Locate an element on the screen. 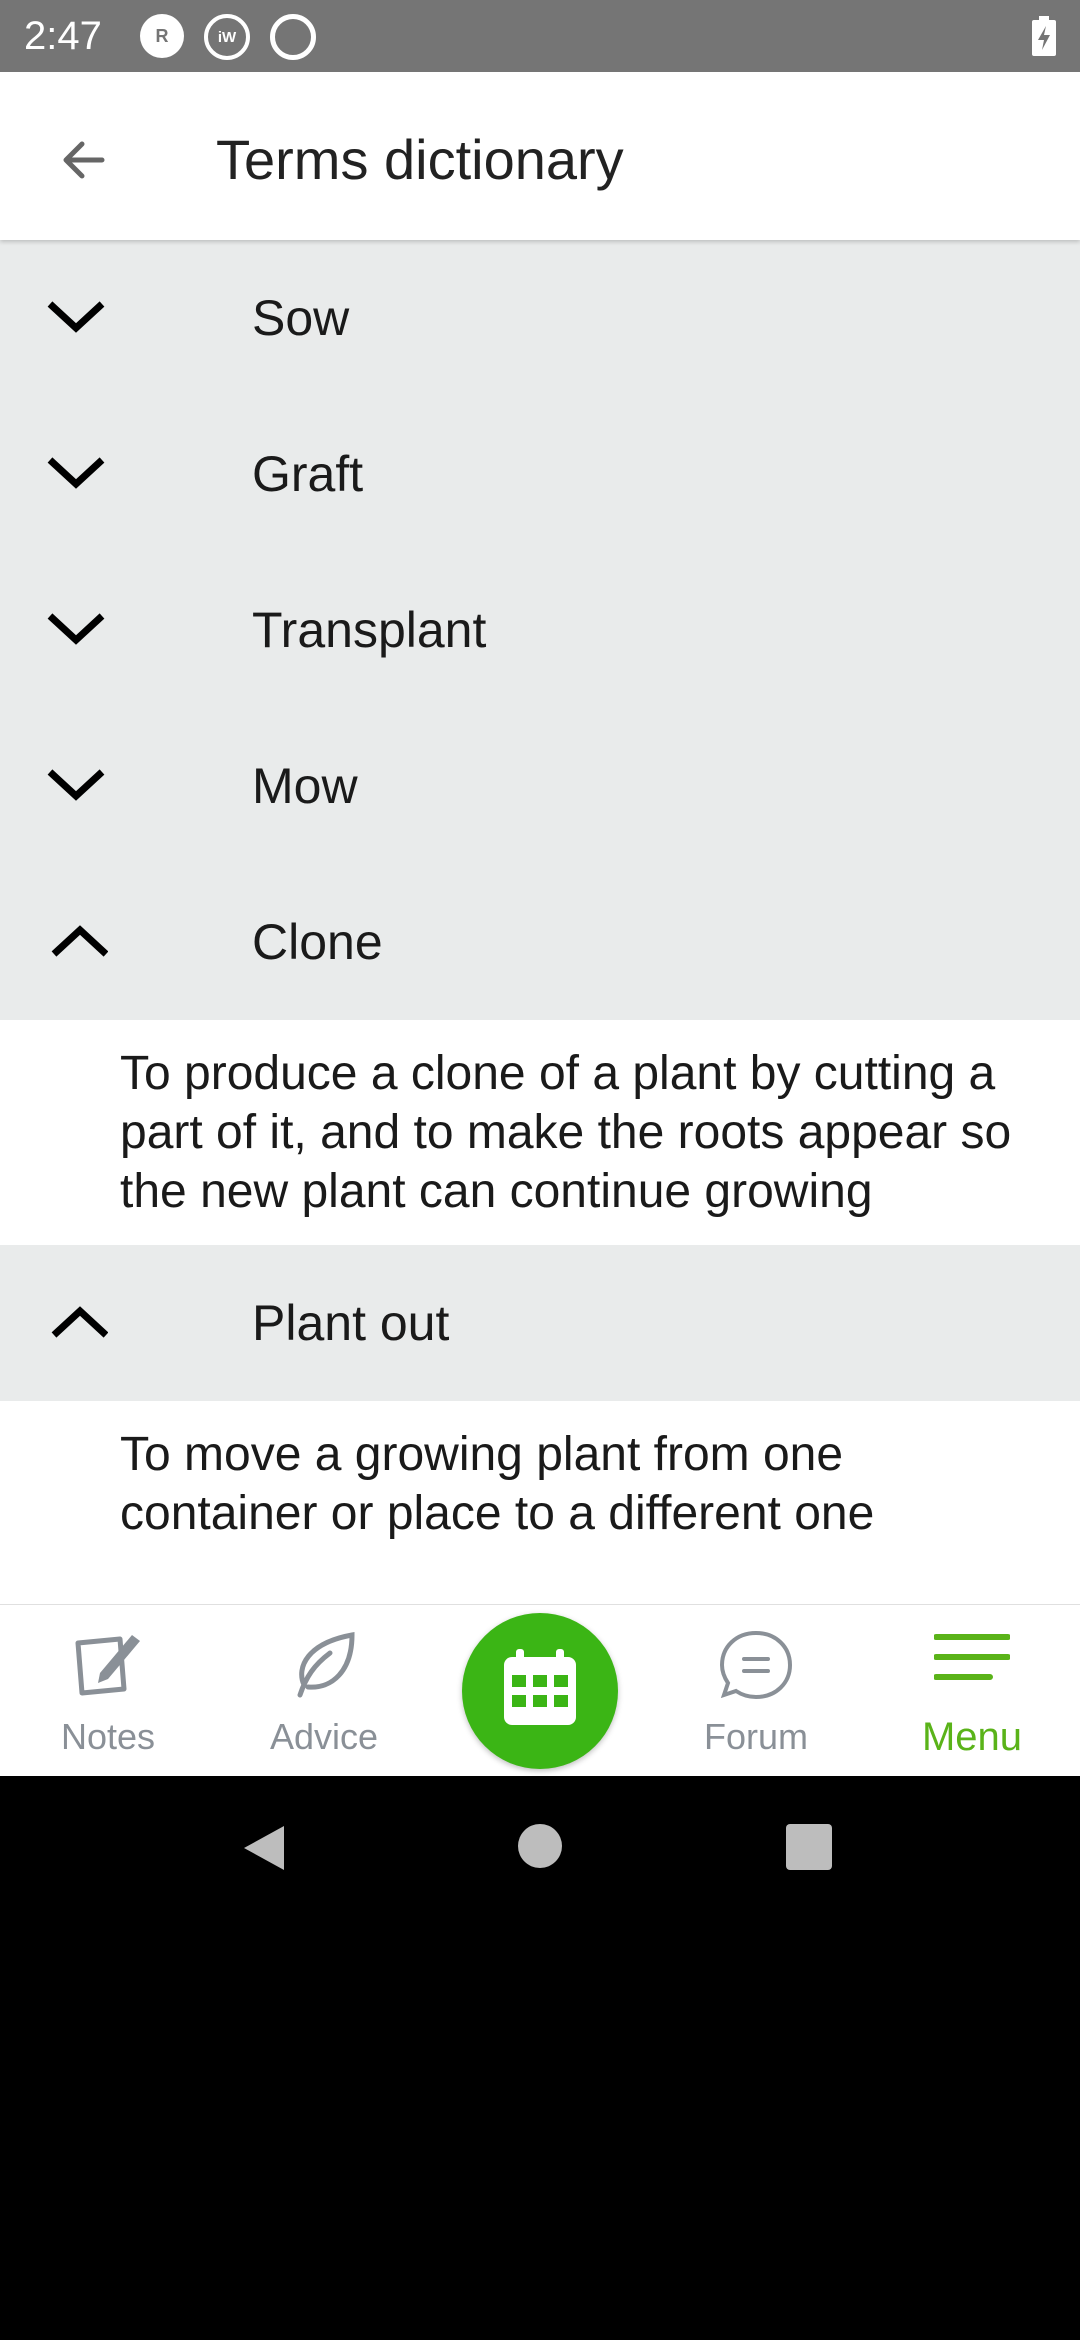 This screenshot has height=2340, width=1080. status-bar: 2:47 R iW is located at coordinates (540, 36).